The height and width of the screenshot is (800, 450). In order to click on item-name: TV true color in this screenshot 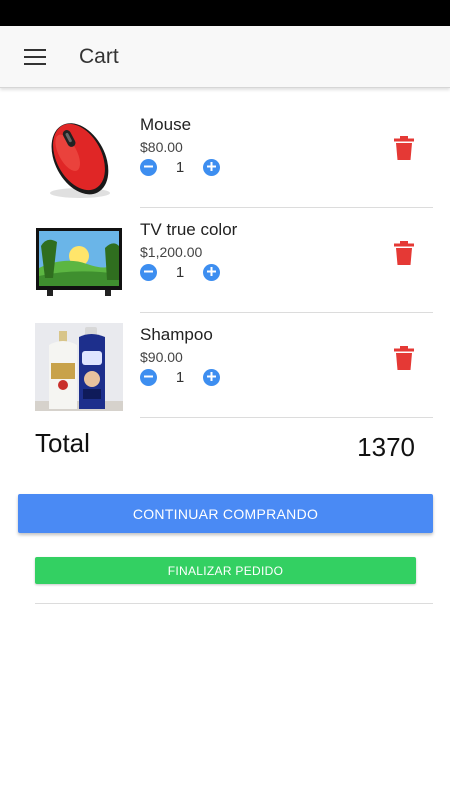, I will do `click(189, 229)`.